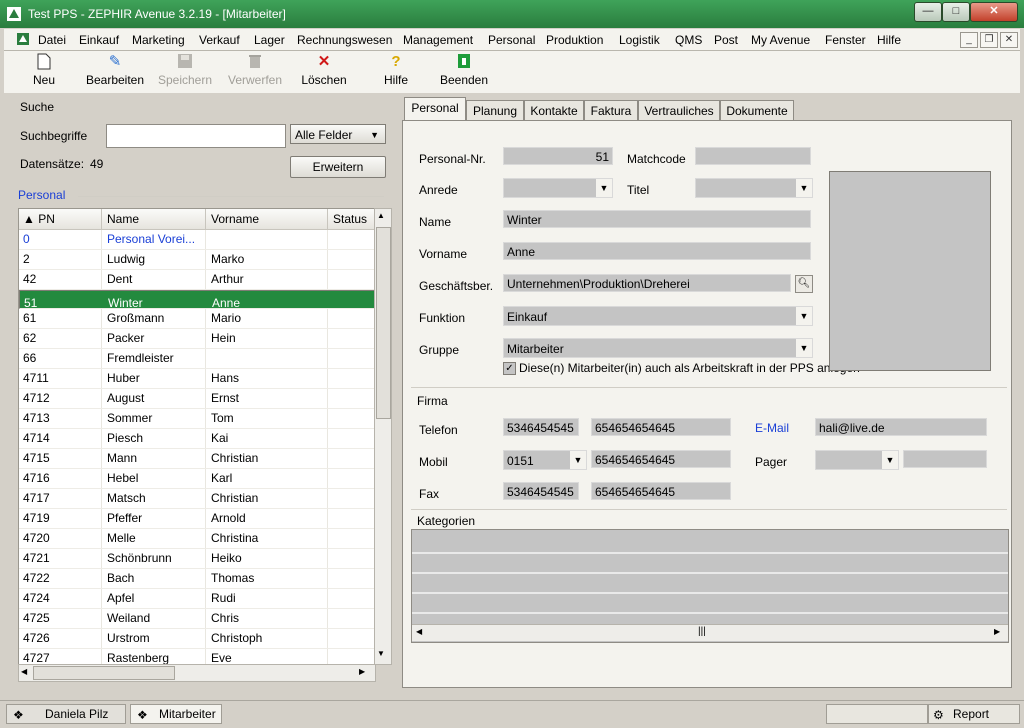 Image resolution: width=1024 pixels, height=728 pixels. What do you see at coordinates (381, 215) in the screenshot?
I see `scroll-up-icon: ▲` at bounding box center [381, 215].